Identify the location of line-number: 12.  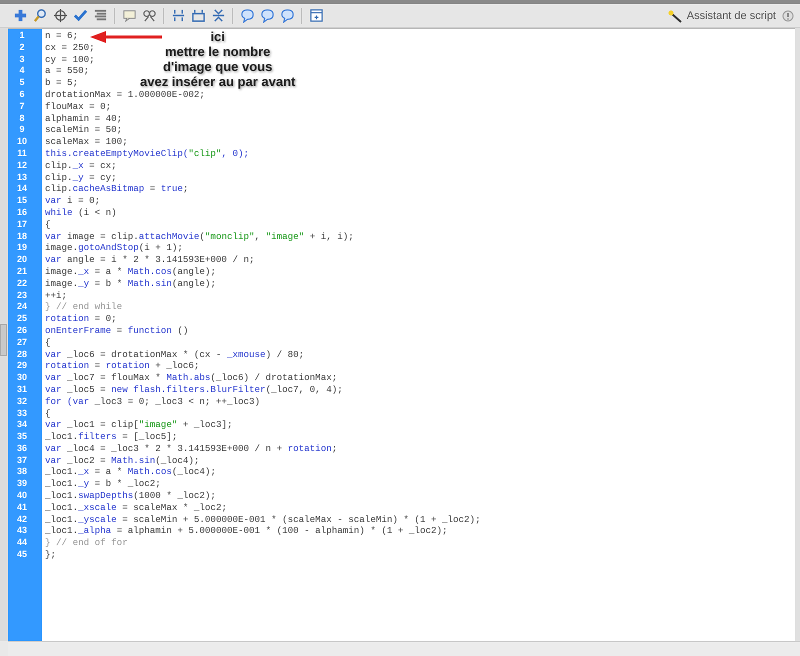
(22, 166).